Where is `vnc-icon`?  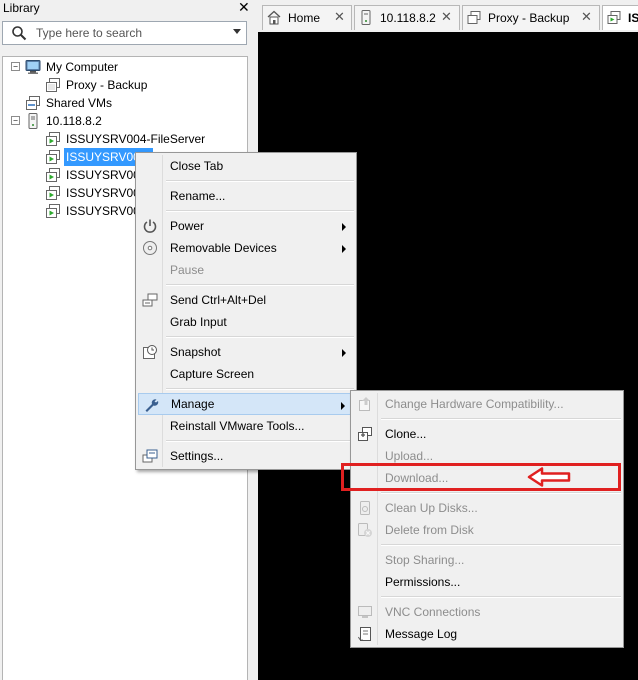 vnc-icon is located at coordinates (365, 612).